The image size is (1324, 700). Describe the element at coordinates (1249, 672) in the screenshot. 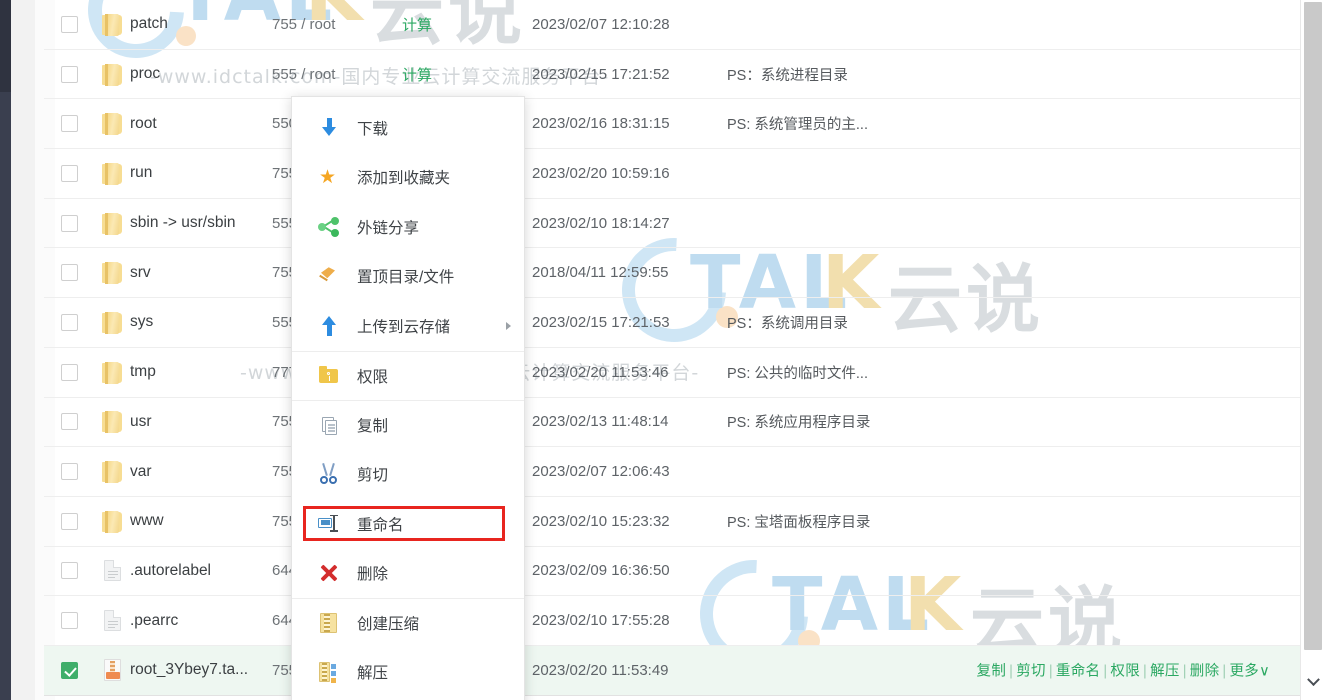

I see `action-more: 更多∨` at that location.